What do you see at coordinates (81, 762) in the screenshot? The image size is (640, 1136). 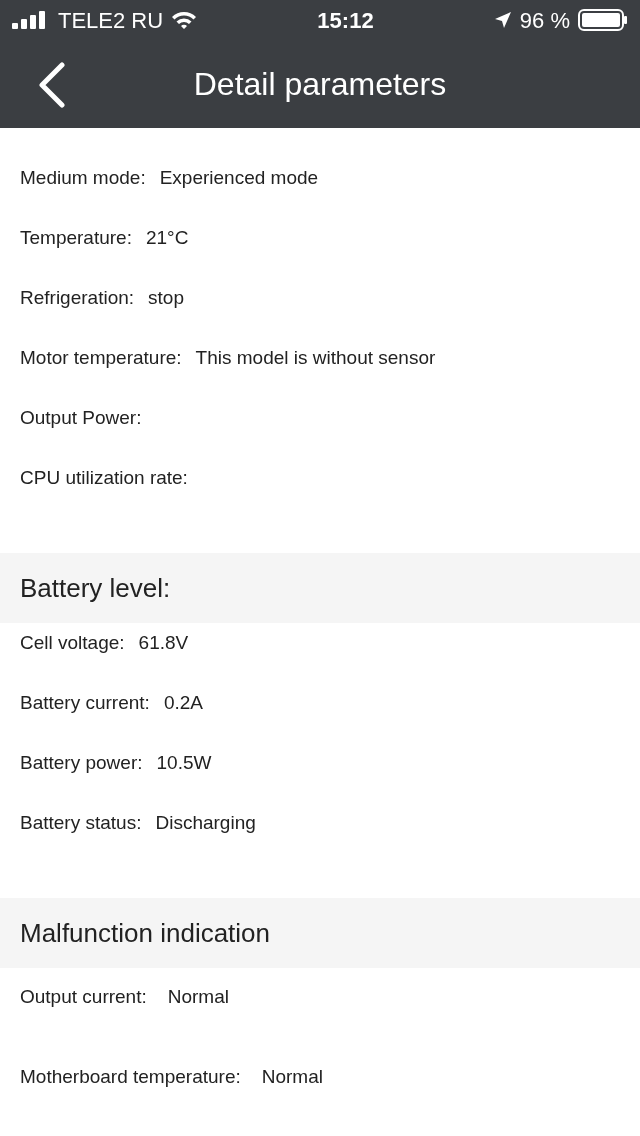 I see `parameter-label: Battery power:` at bounding box center [81, 762].